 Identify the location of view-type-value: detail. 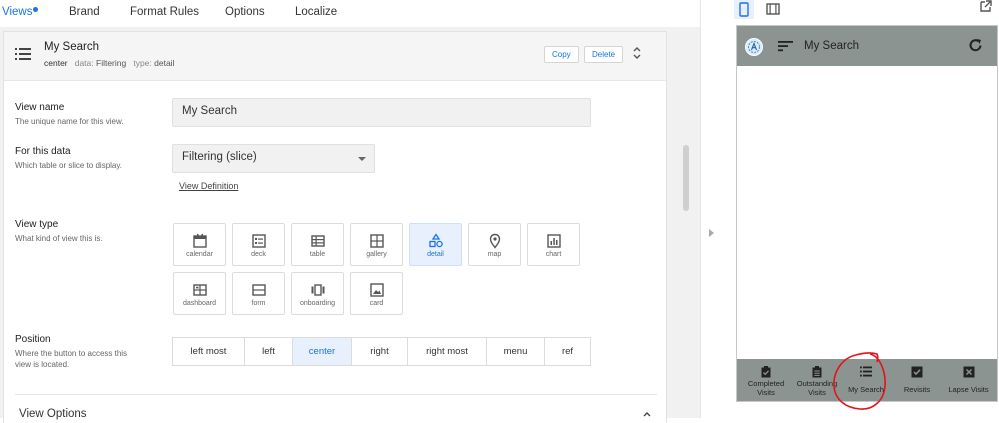
(164, 63).